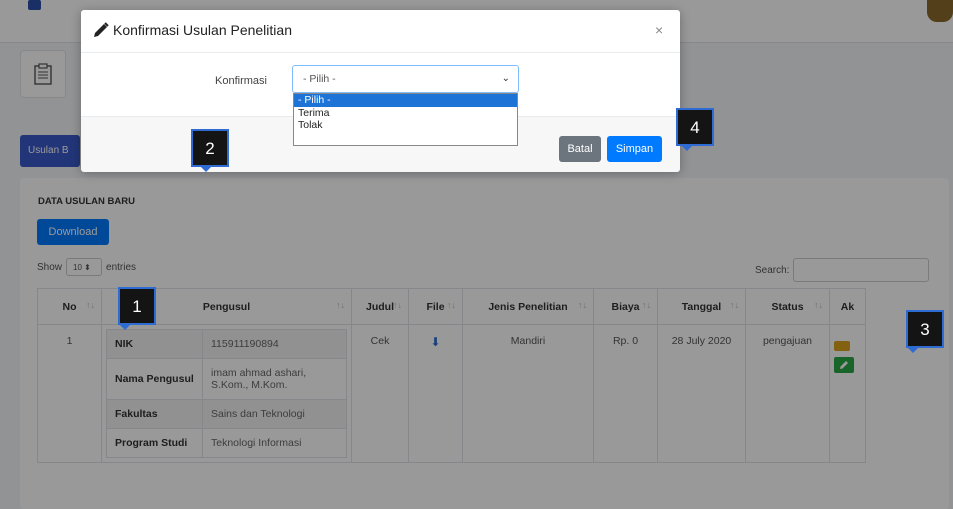 This screenshot has width=953, height=509. I want to click on close-icon: ×, so click(659, 30).